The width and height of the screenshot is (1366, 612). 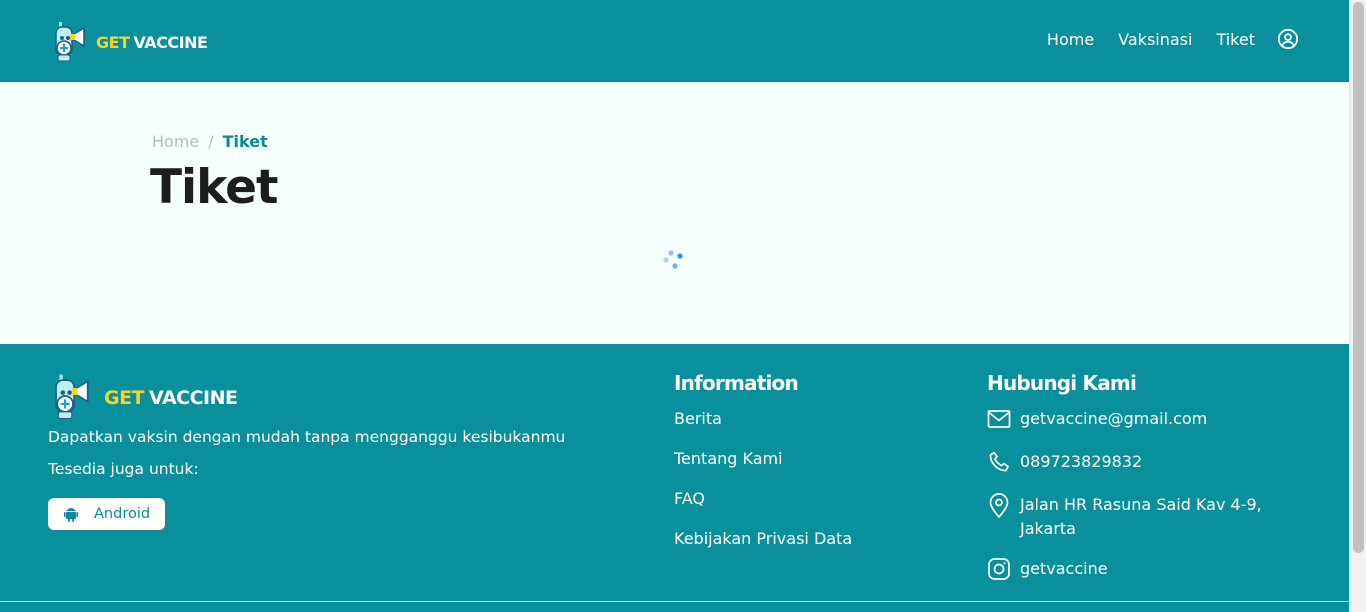 I want to click on breadcrumb-current: Tiket, so click(x=245, y=141).